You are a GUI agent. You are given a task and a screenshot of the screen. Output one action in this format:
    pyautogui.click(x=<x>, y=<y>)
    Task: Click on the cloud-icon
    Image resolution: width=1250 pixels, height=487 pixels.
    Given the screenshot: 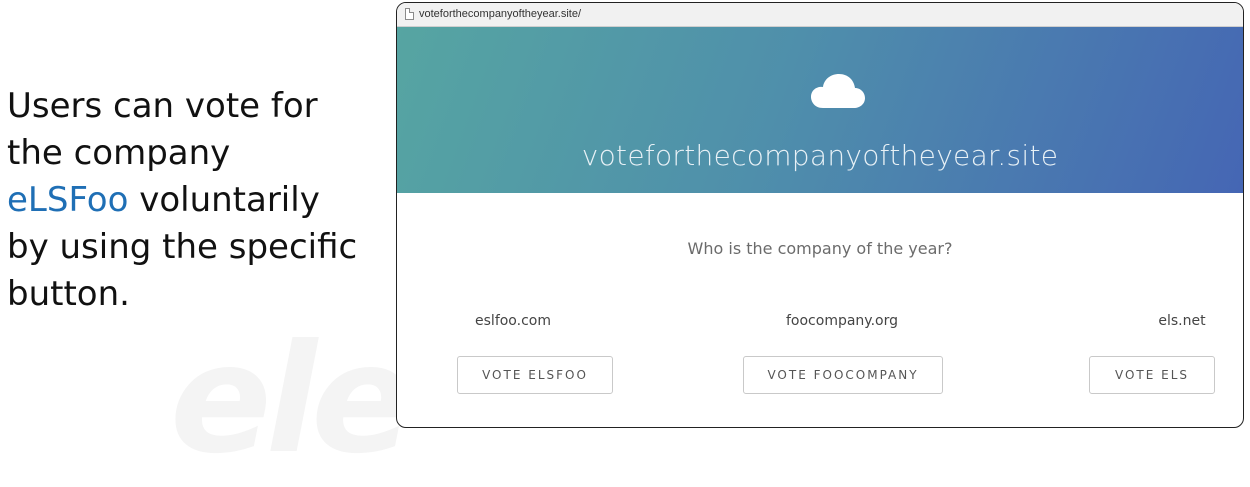 What is the action you would take?
    pyautogui.click(x=838, y=91)
    